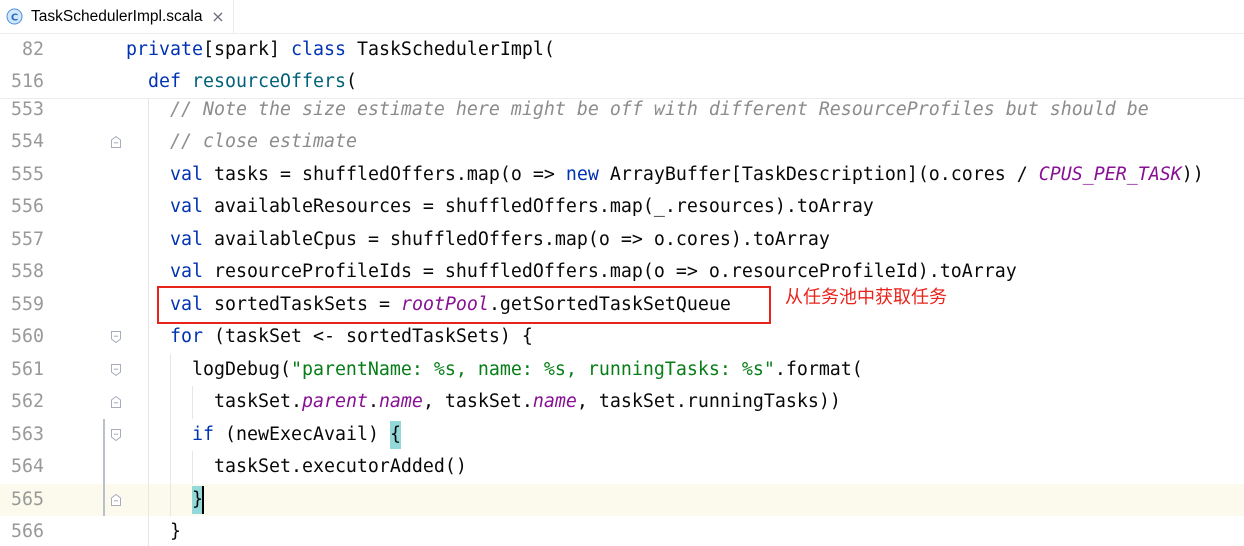  What do you see at coordinates (164, 81) in the screenshot?
I see `keyword-token: def` at bounding box center [164, 81].